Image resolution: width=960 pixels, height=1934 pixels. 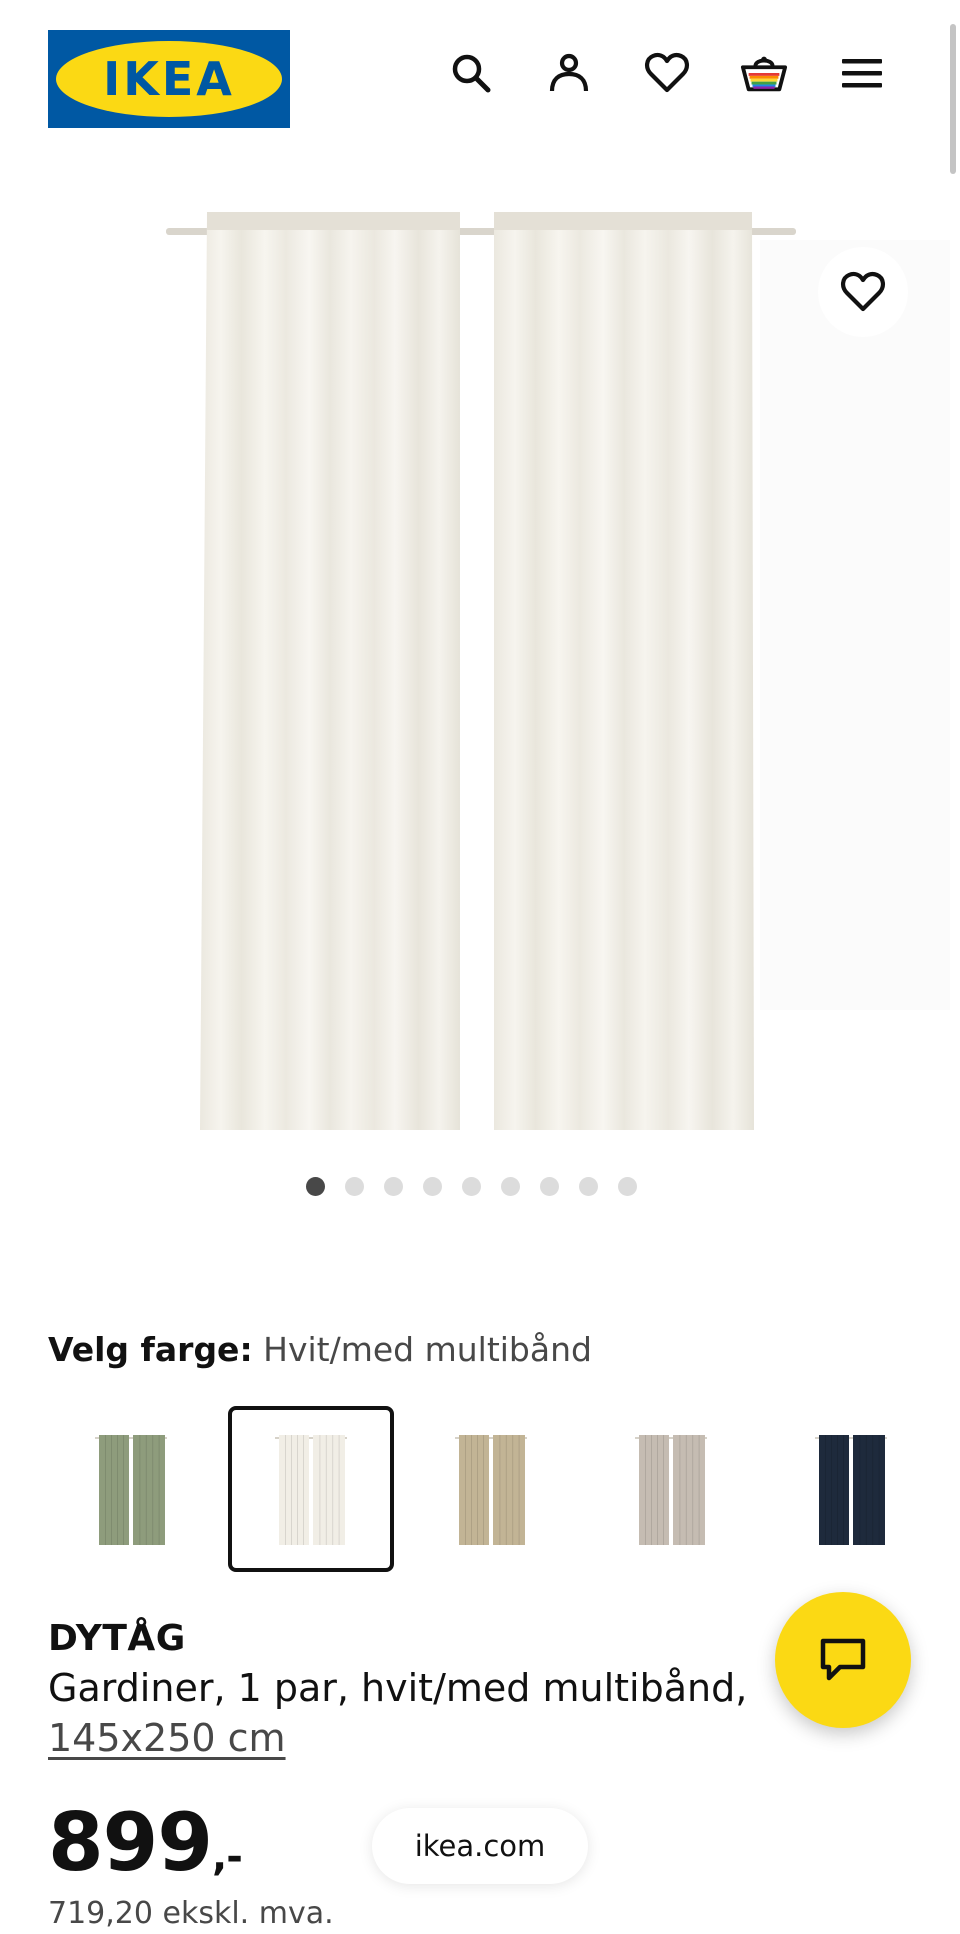 I want to click on heart-icon, so click(x=863, y=291).